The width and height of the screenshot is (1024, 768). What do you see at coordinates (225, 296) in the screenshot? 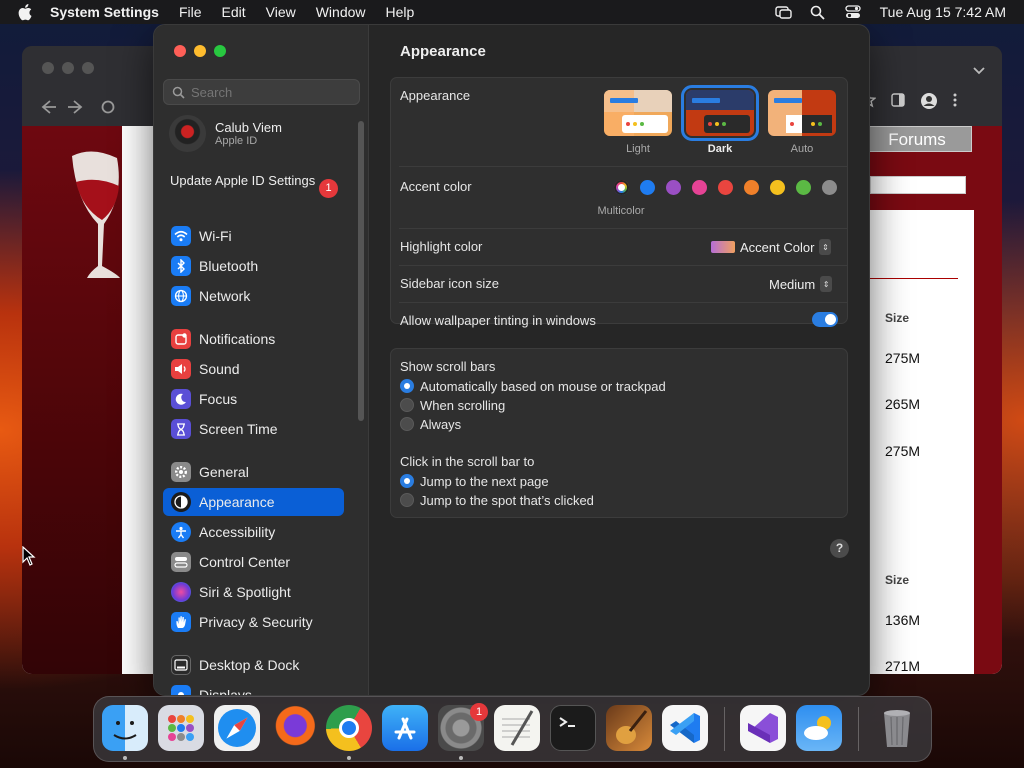
I see `sidebar-item-label: Network` at bounding box center [225, 296].